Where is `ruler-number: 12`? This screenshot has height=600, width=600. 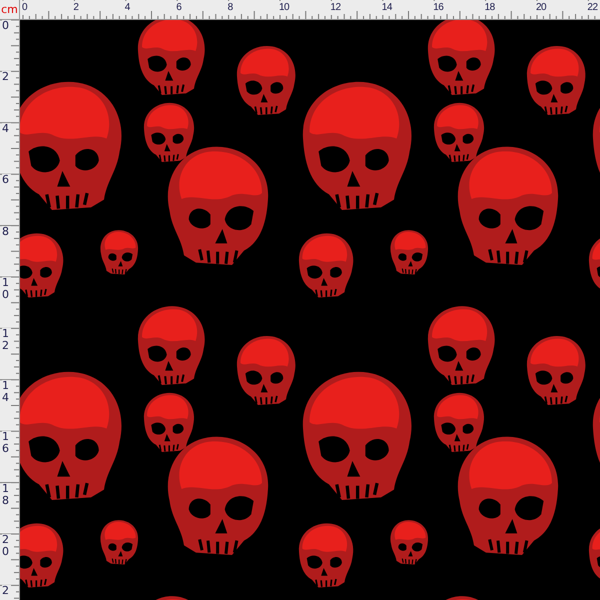
ruler-number: 12 is located at coordinates (335, 8).